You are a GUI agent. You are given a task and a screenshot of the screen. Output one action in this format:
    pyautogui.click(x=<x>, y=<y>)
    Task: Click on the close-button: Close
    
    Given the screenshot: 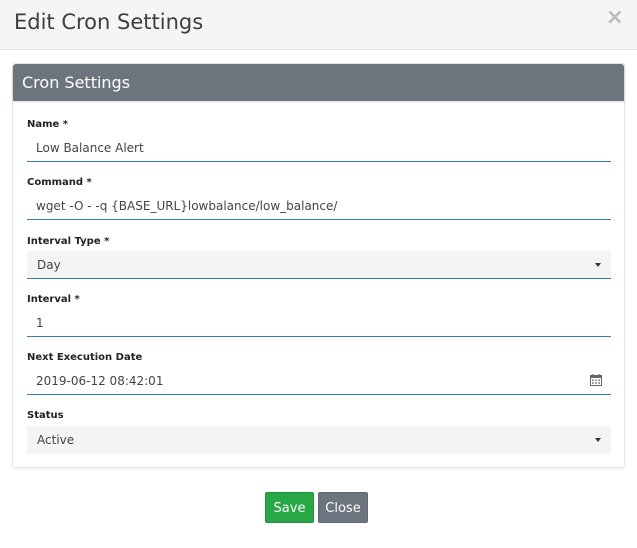 What is the action you would take?
    pyautogui.click(x=343, y=507)
    